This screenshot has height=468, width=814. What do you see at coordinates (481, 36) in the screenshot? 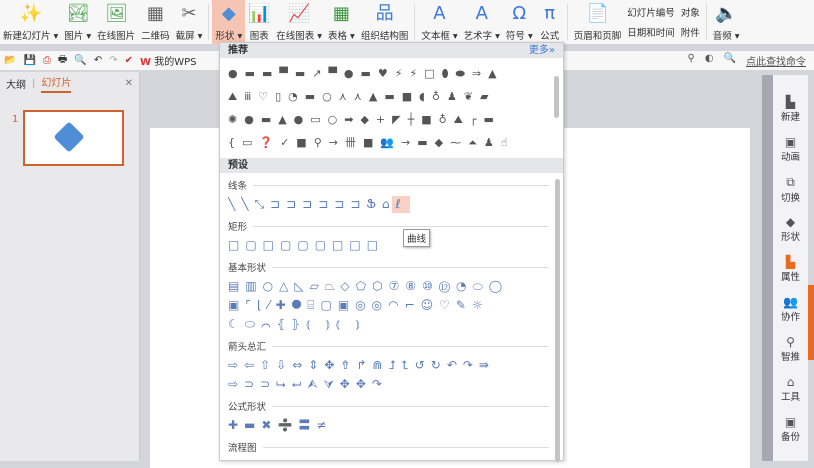
I see `wordart-label: 艺术字 ▾` at bounding box center [481, 36].